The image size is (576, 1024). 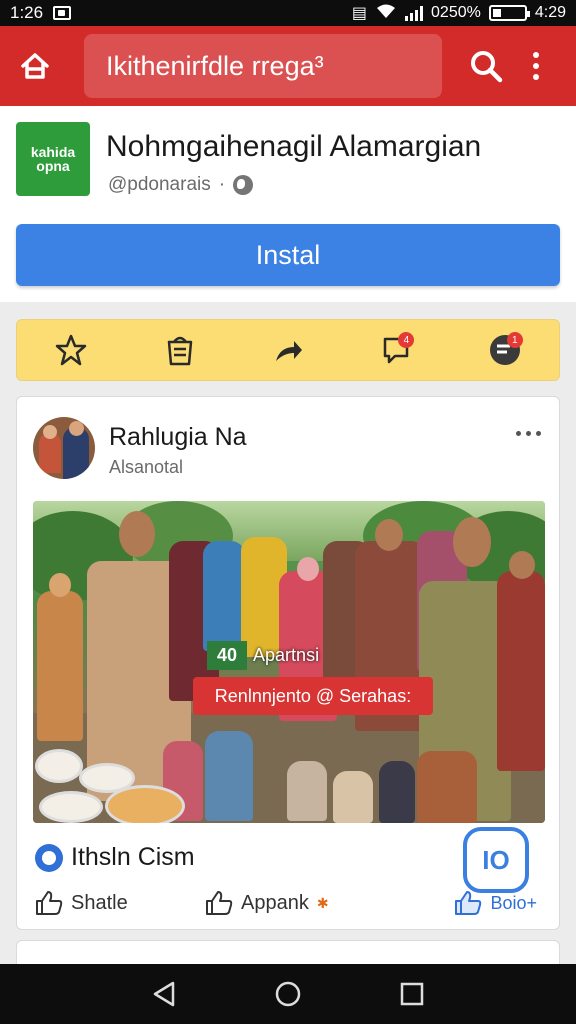 What do you see at coordinates (550, 12) in the screenshot?
I see `status-time-right: 4:29` at bounding box center [550, 12].